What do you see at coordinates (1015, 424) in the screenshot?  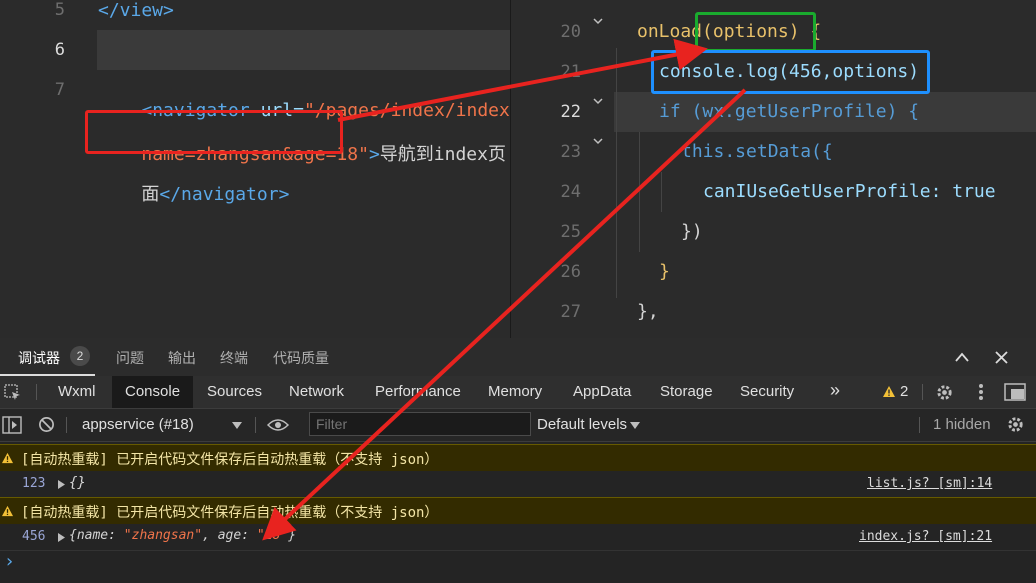 I see `console-settings-gear-icon` at bounding box center [1015, 424].